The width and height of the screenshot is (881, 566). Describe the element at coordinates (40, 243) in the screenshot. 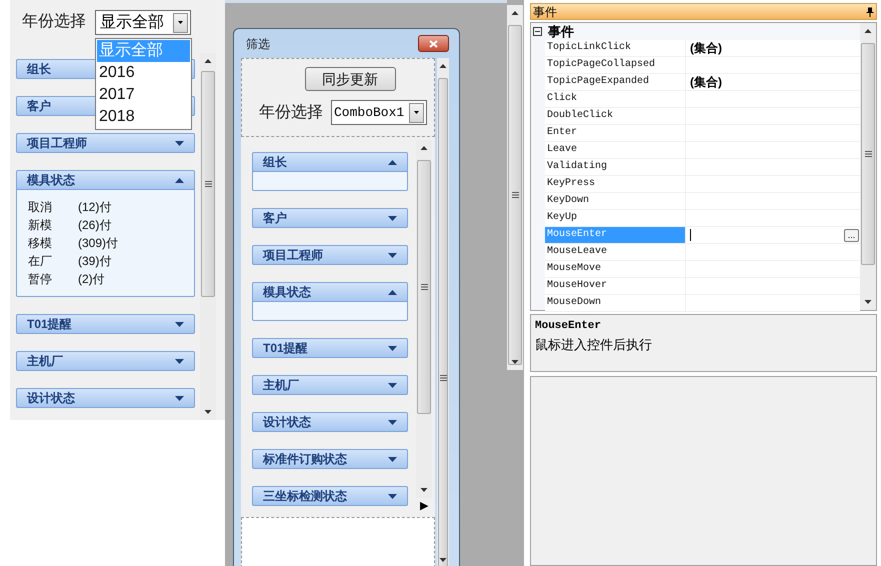

I see `status-name: 移模` at that location.